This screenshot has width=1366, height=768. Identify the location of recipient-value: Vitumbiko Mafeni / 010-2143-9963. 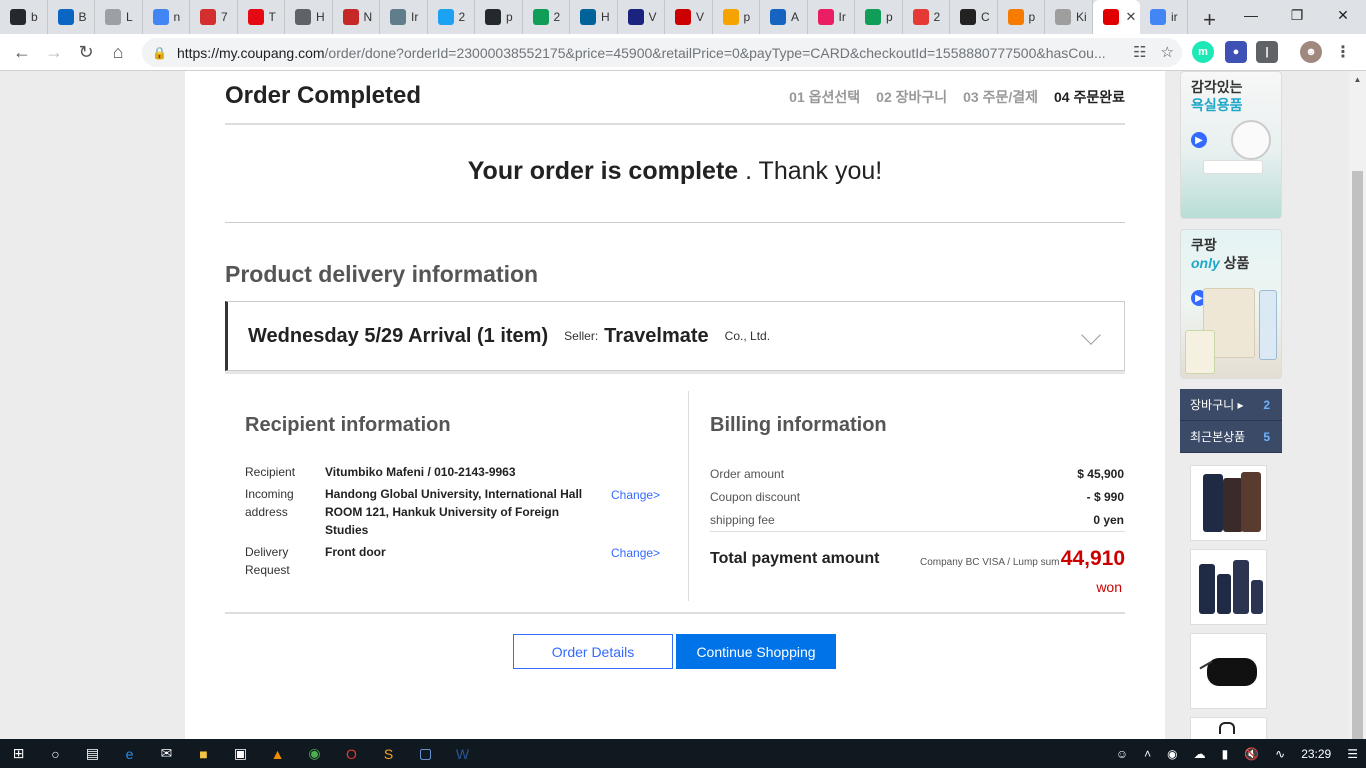
(420, 472).